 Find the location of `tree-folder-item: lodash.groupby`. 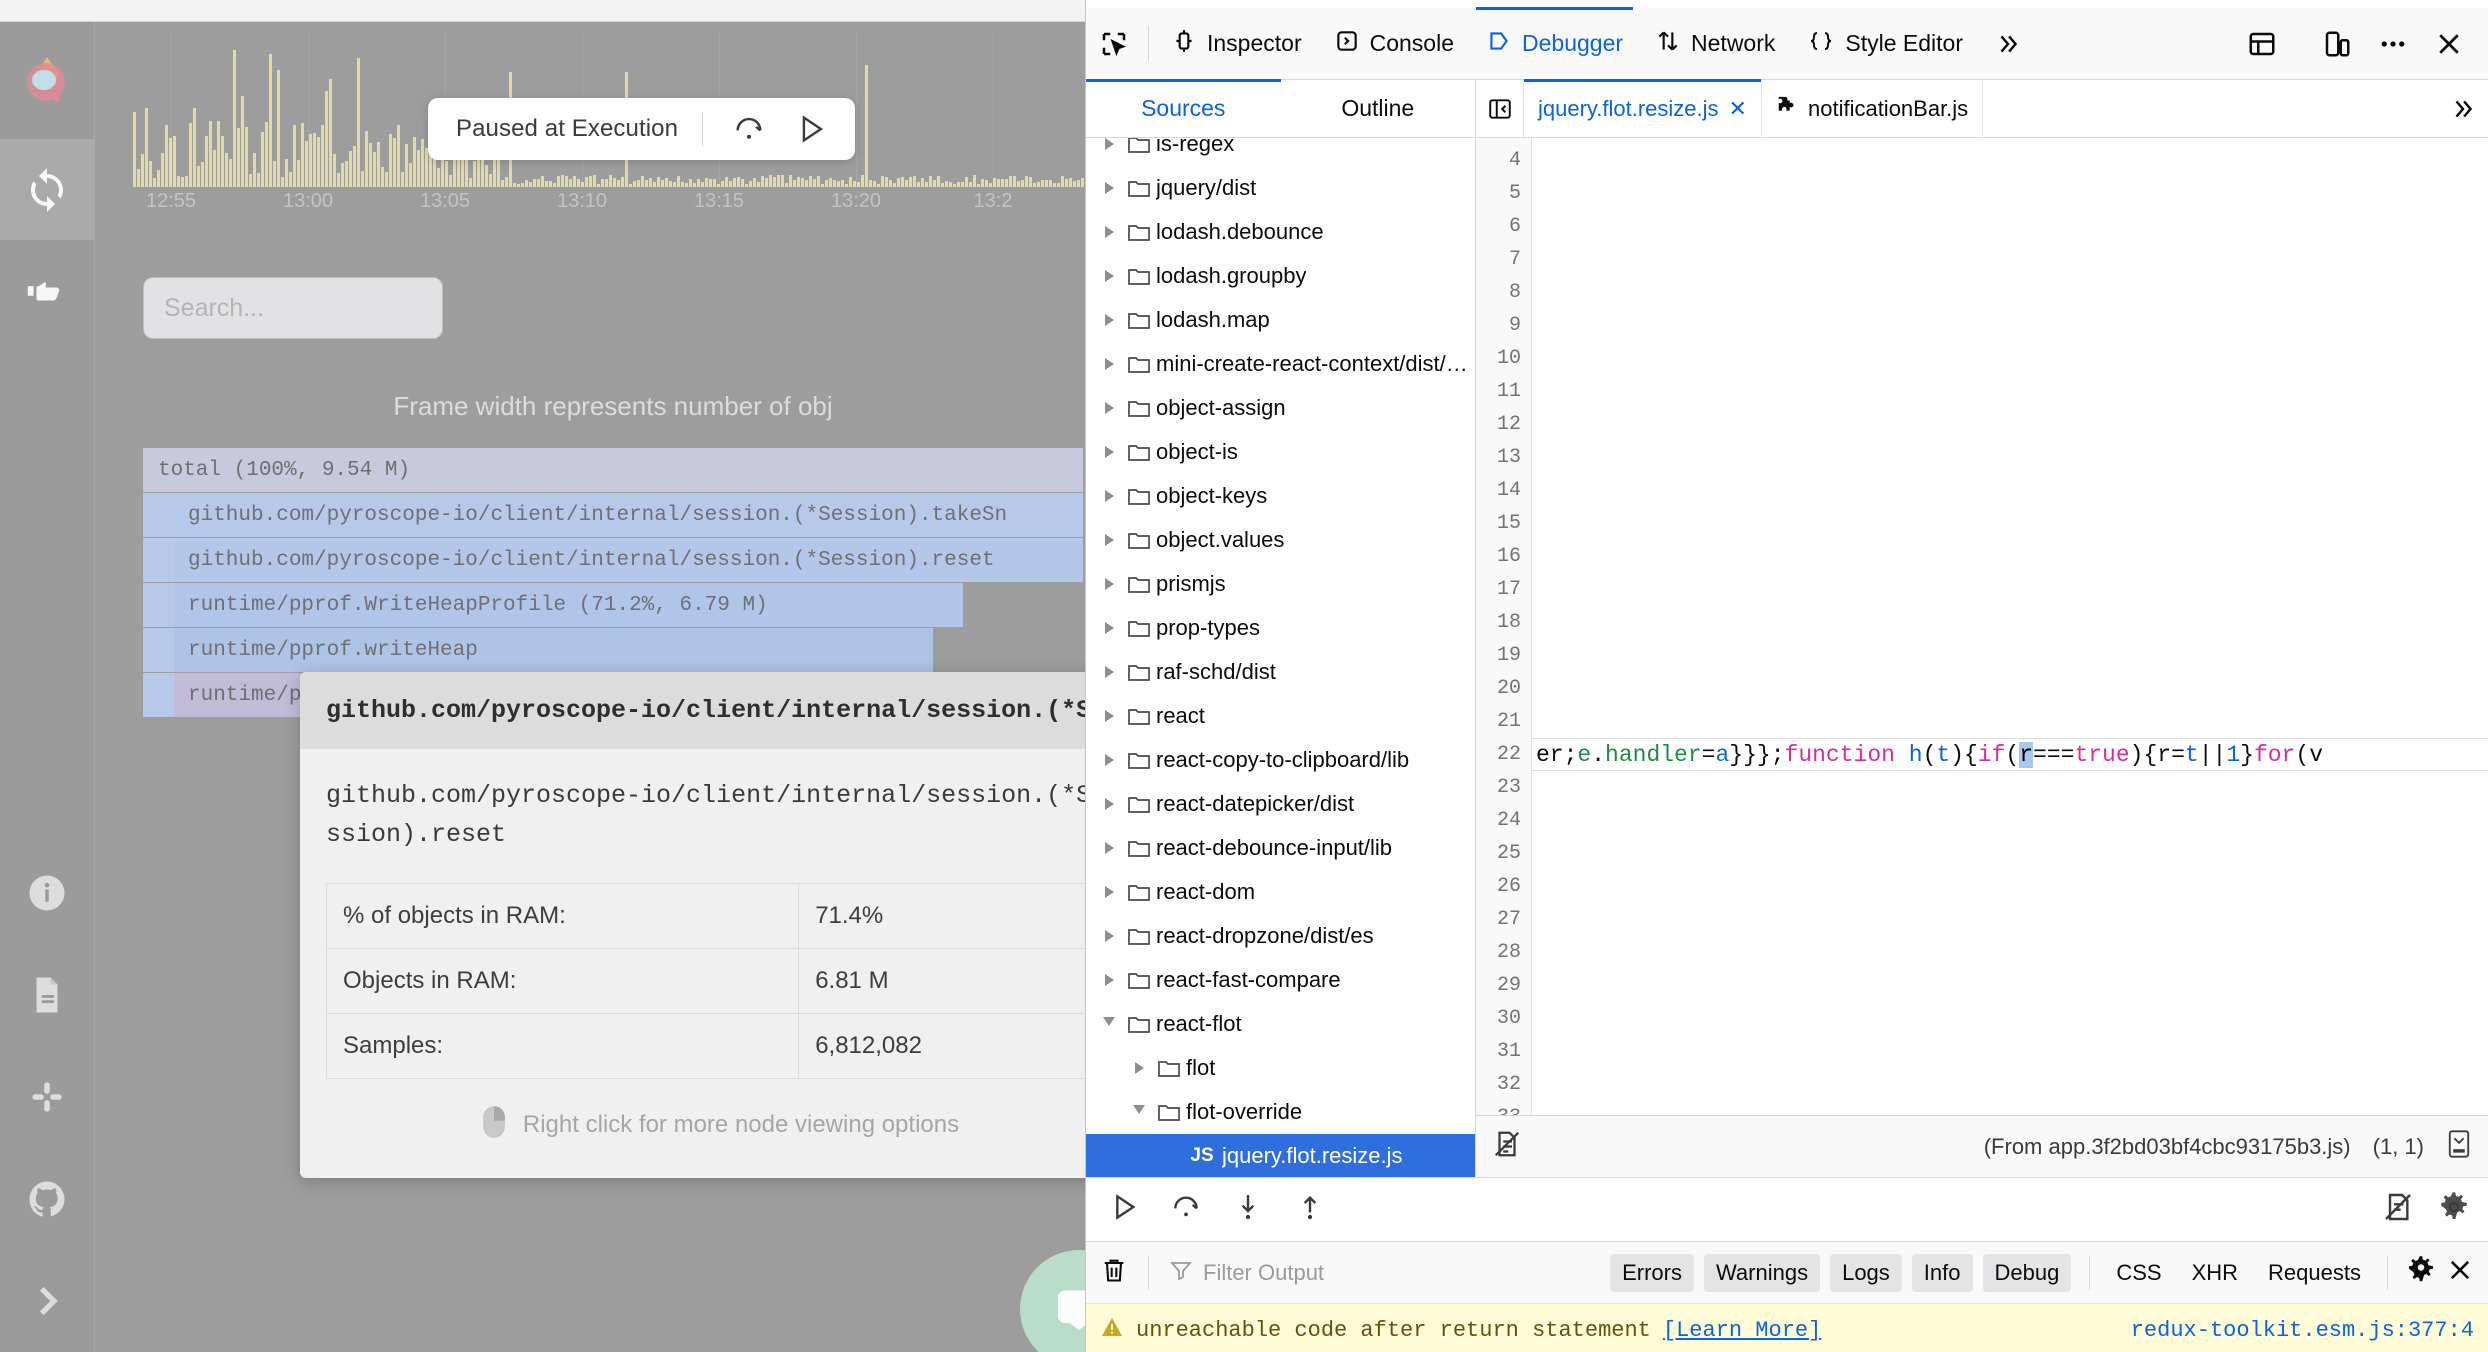

tree-folder-item: lodash.groupby is located at coordinates (1280, 276).